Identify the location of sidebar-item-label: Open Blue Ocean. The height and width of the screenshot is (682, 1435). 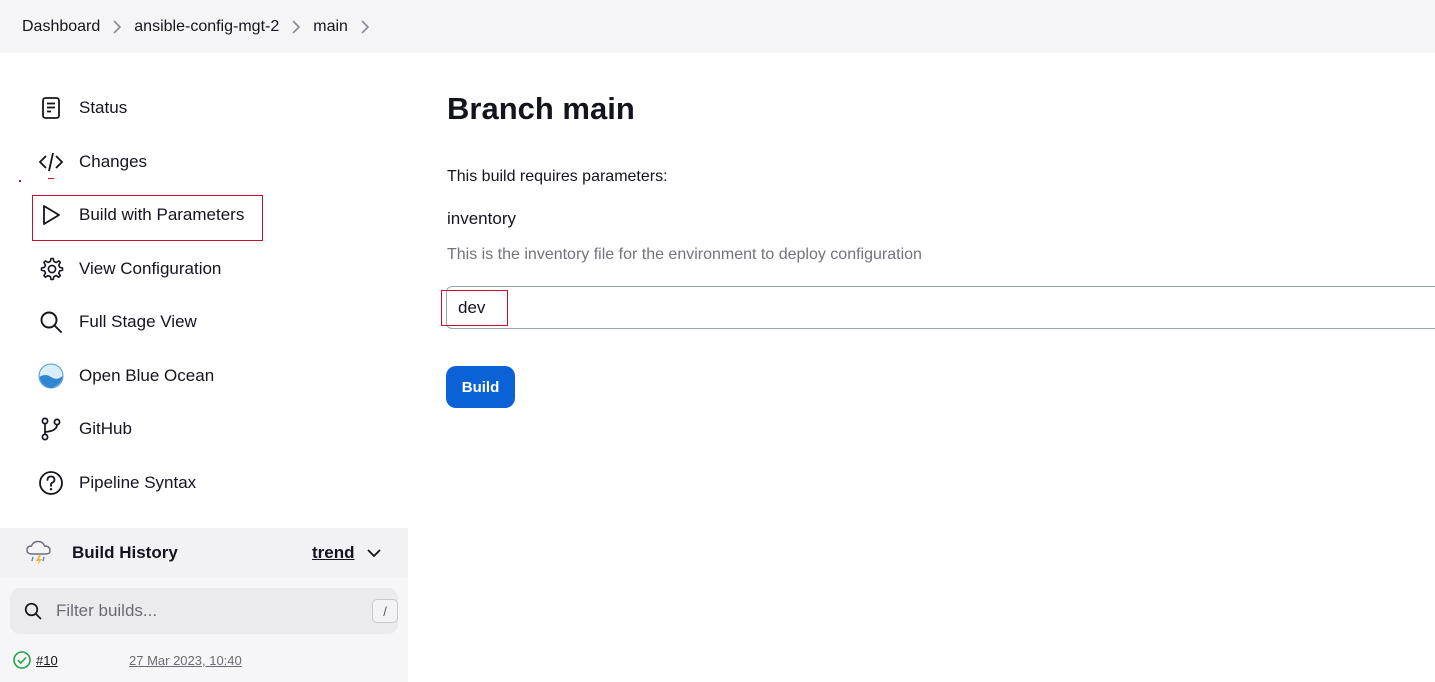
(147, 375).